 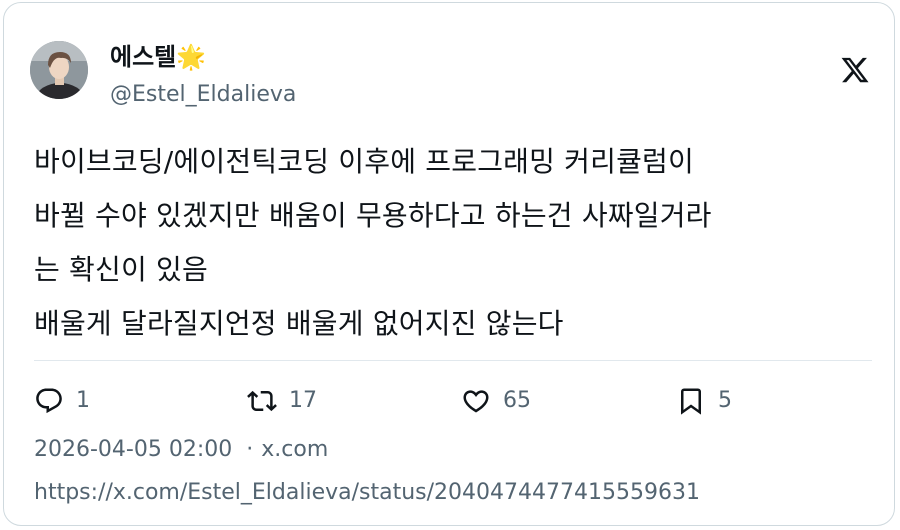 What do you see at coordinates (303, 400) in the screenshot?
I see `retweet-count: 17` at bounding box center [303, 400].